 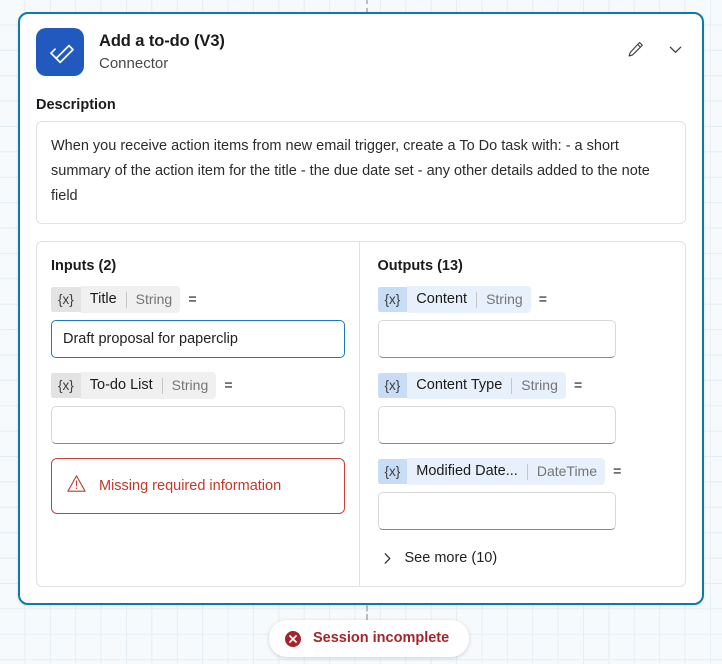 What do you see at coordinates (496, 339) in the screenshot?
I see `output-value-content` at bounding box center [496, 339].